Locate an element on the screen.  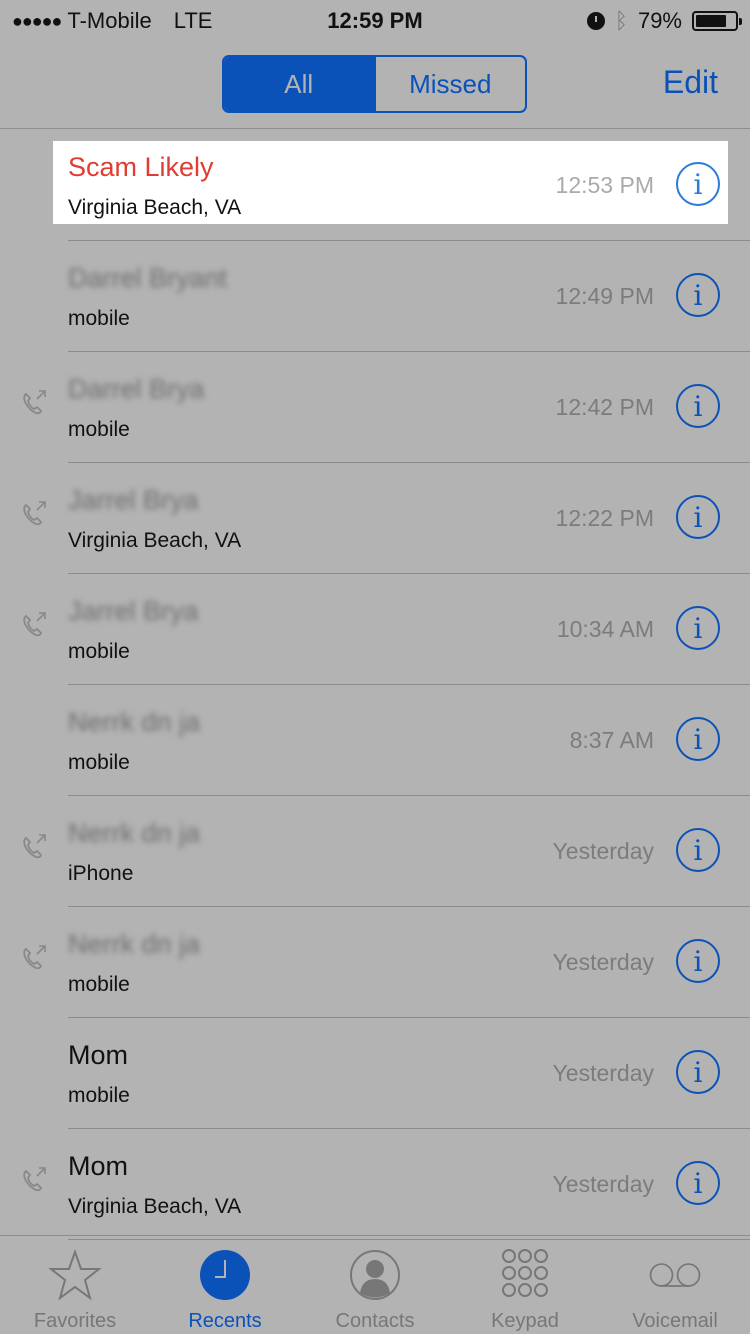
star-icon is located at coordinates (75, 1274).